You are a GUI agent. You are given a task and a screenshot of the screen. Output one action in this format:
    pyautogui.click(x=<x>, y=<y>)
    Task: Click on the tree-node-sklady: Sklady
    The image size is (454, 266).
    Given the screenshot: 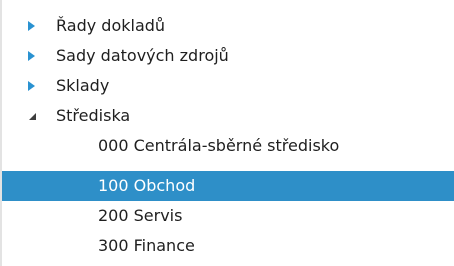 What is the action you would take?
    pyautogui.click(x=228, y=86)
    